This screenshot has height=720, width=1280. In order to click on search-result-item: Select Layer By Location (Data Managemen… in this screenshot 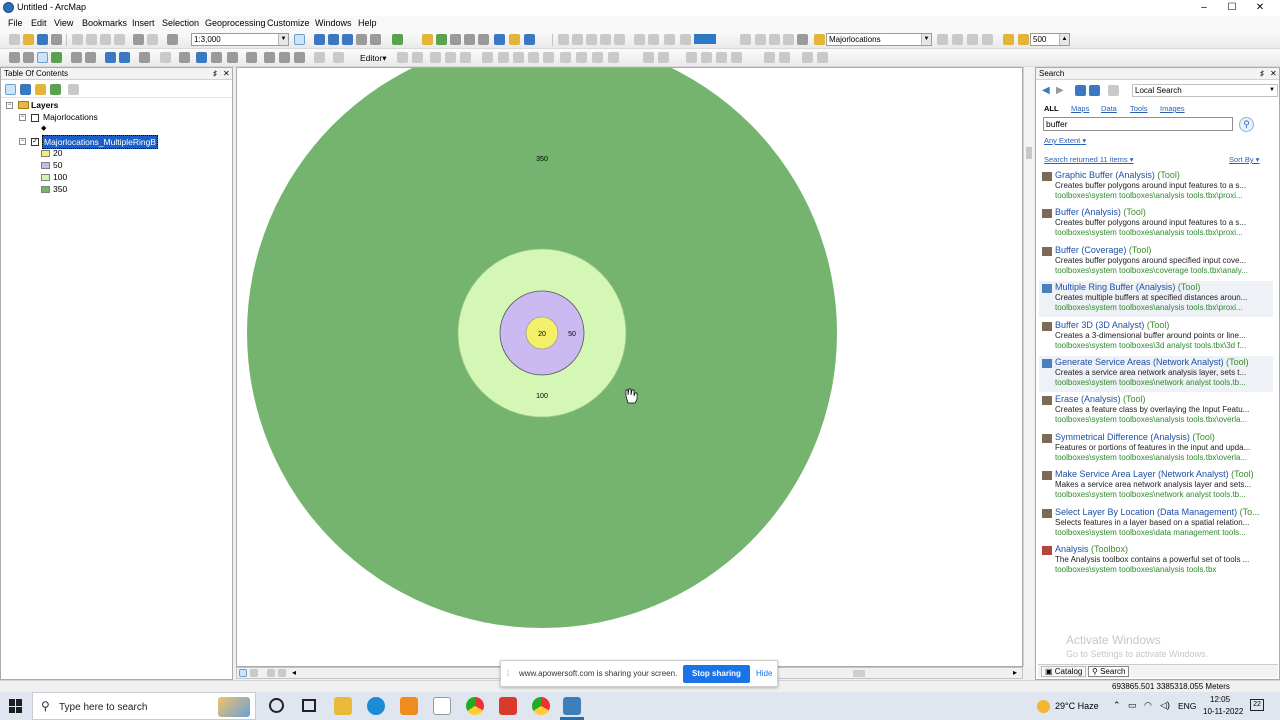, I will do `click(1156, 524)`.